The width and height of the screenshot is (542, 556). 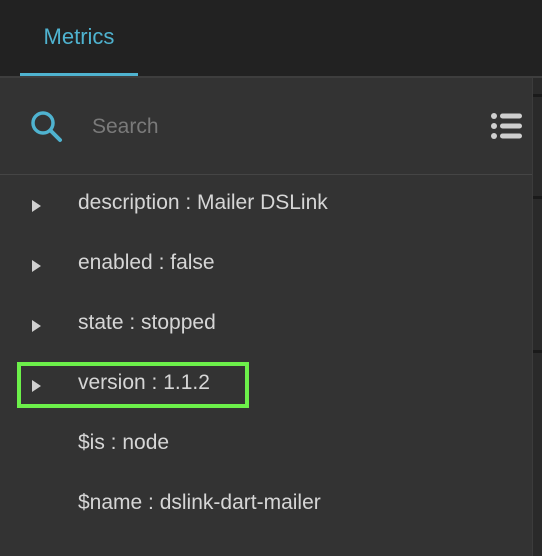 What do you see at coordinates (46, 126) in the screenshot?
I see `search-icon` at bounding box center [46, 126].